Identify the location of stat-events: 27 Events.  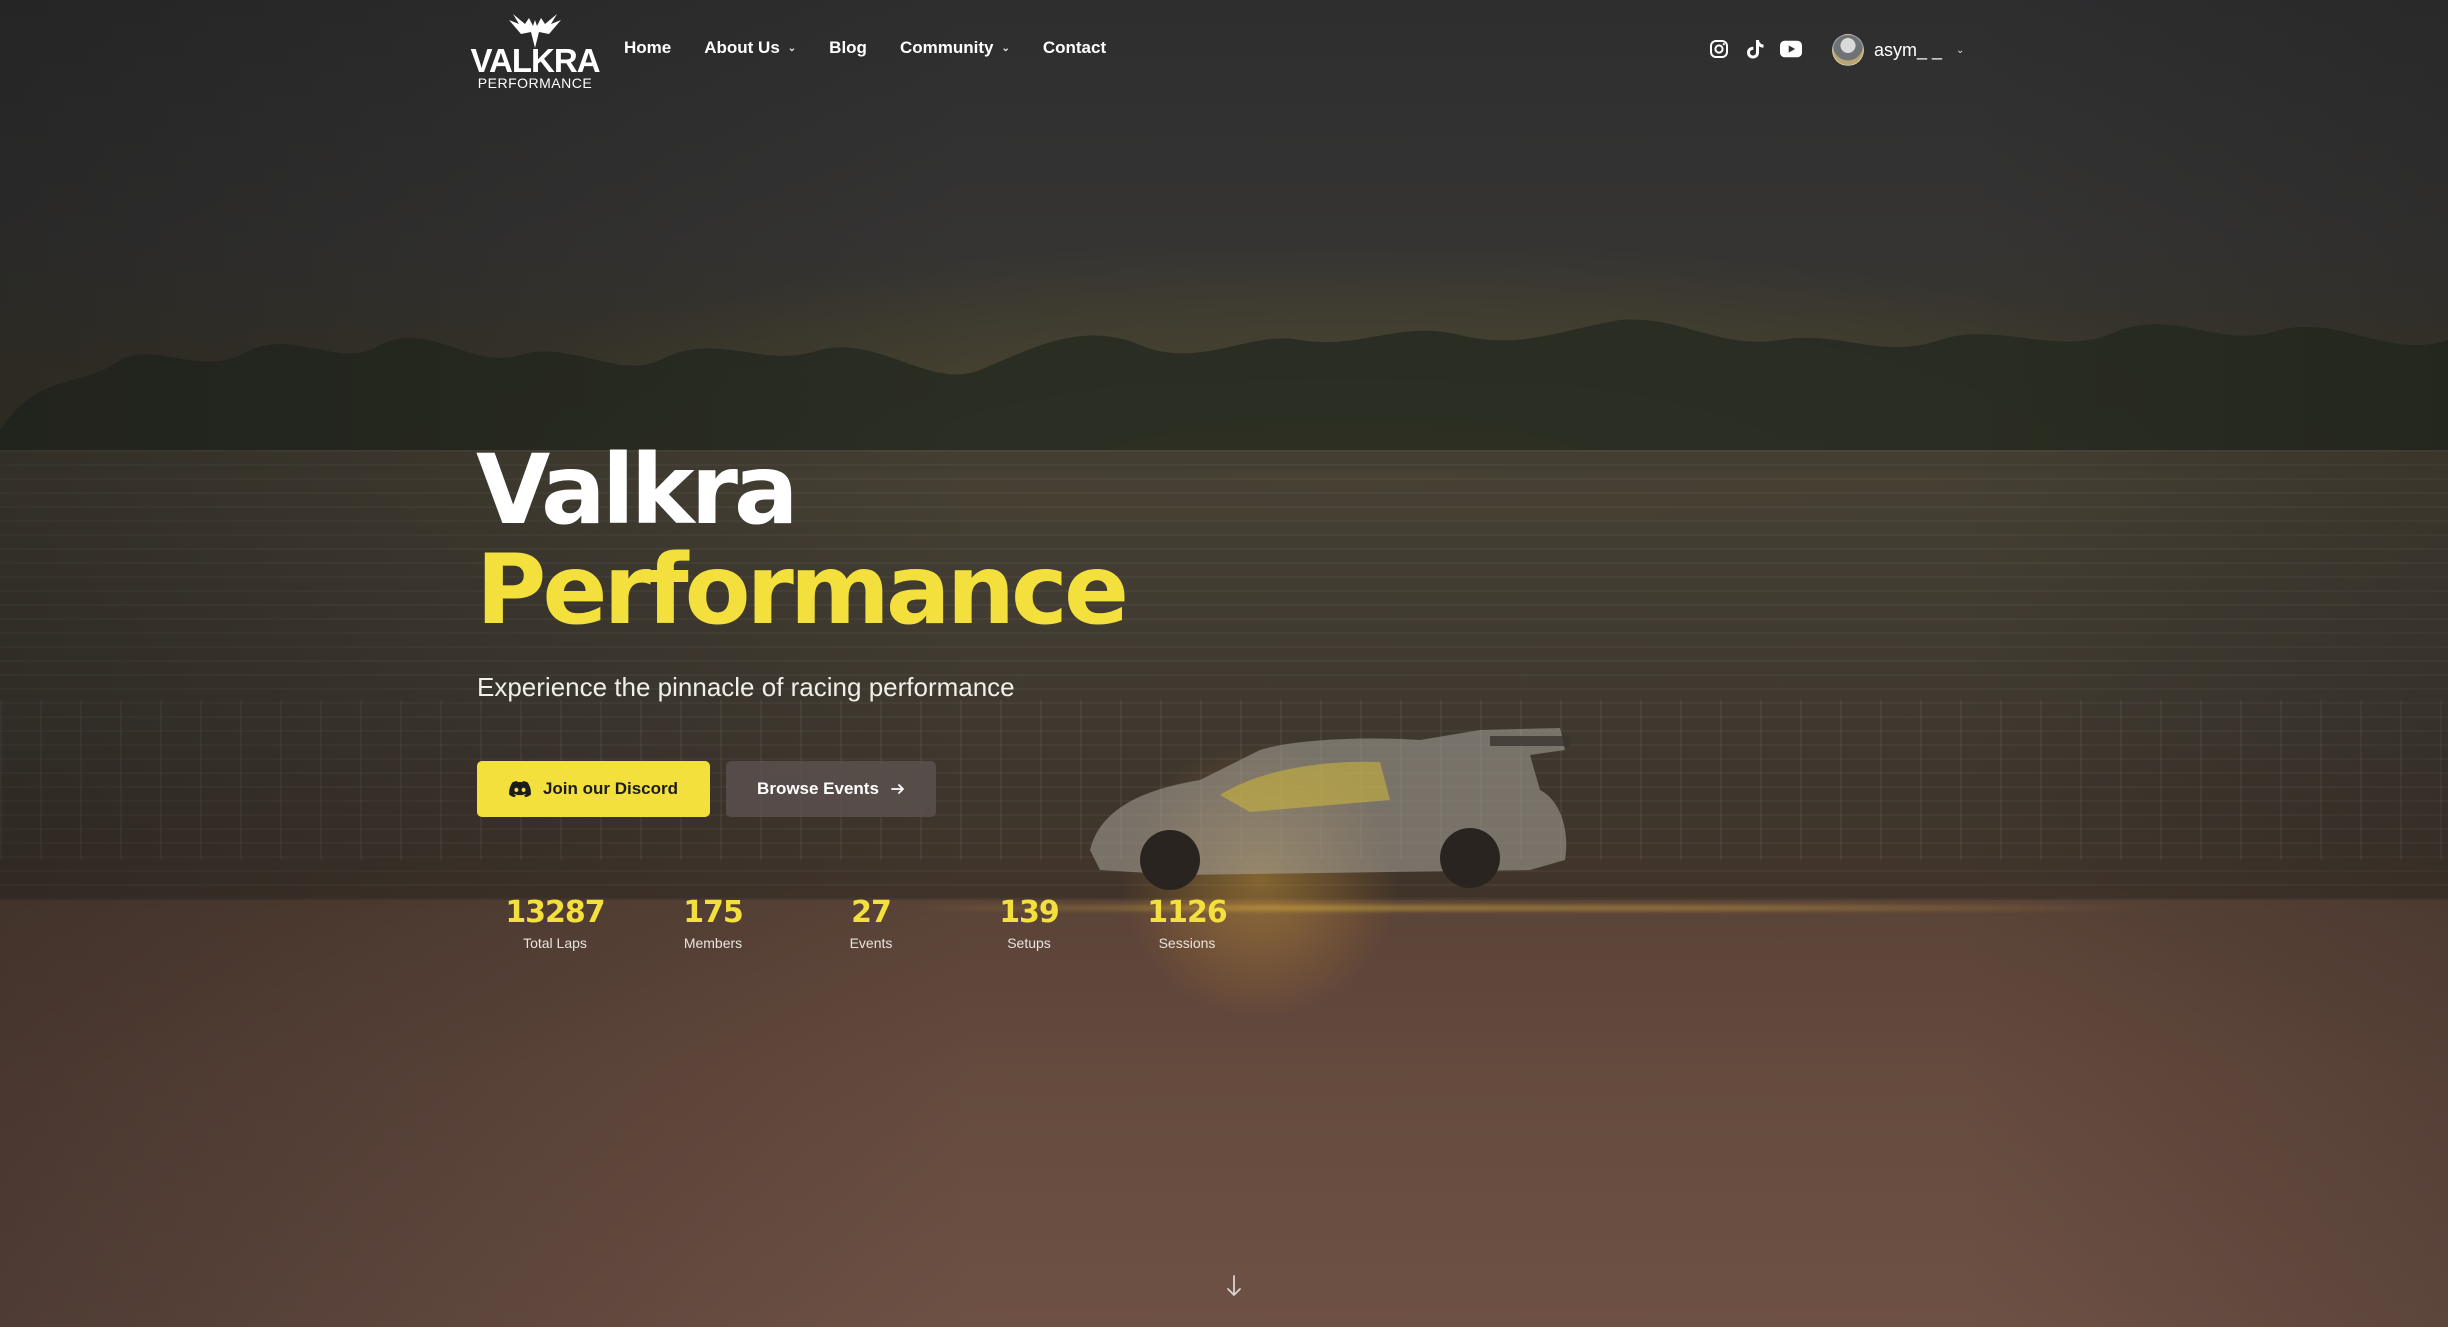
(871, 923).